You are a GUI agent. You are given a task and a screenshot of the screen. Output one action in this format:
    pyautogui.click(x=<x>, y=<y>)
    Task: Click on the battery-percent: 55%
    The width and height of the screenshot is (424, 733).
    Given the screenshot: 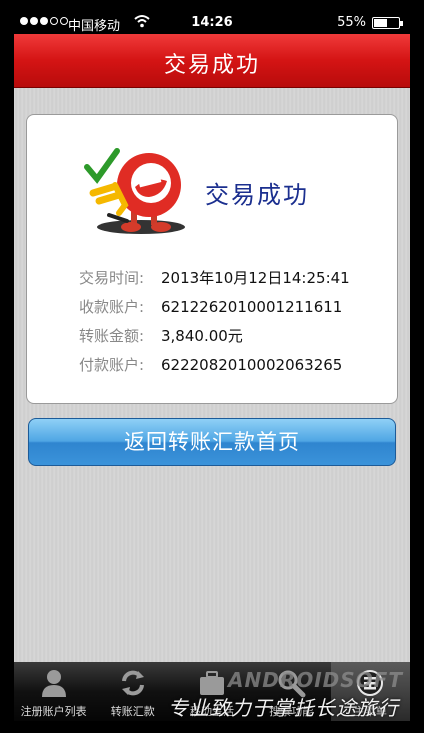 What is the action you would take?
    pyautogui.click(x=351, y=22)
    